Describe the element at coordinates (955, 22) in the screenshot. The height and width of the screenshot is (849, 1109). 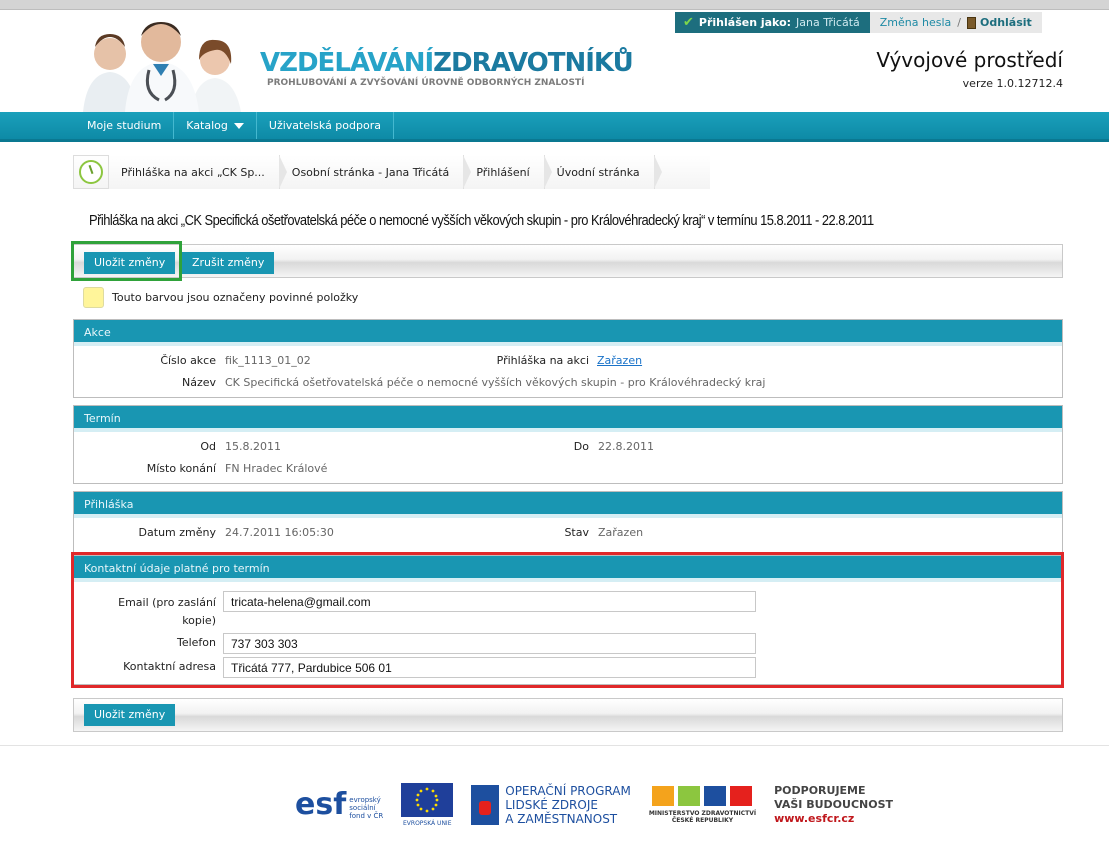
I see `account-links: Změna hesla / Odhlásit` at that location.